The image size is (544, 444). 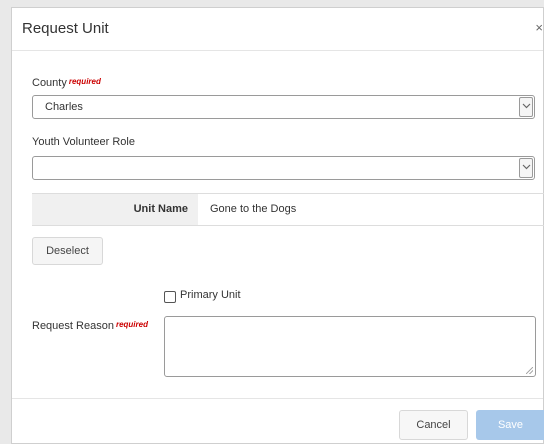 I want to click on unit-name-value: Gone to the Dogs, so click(x=253, y=209).